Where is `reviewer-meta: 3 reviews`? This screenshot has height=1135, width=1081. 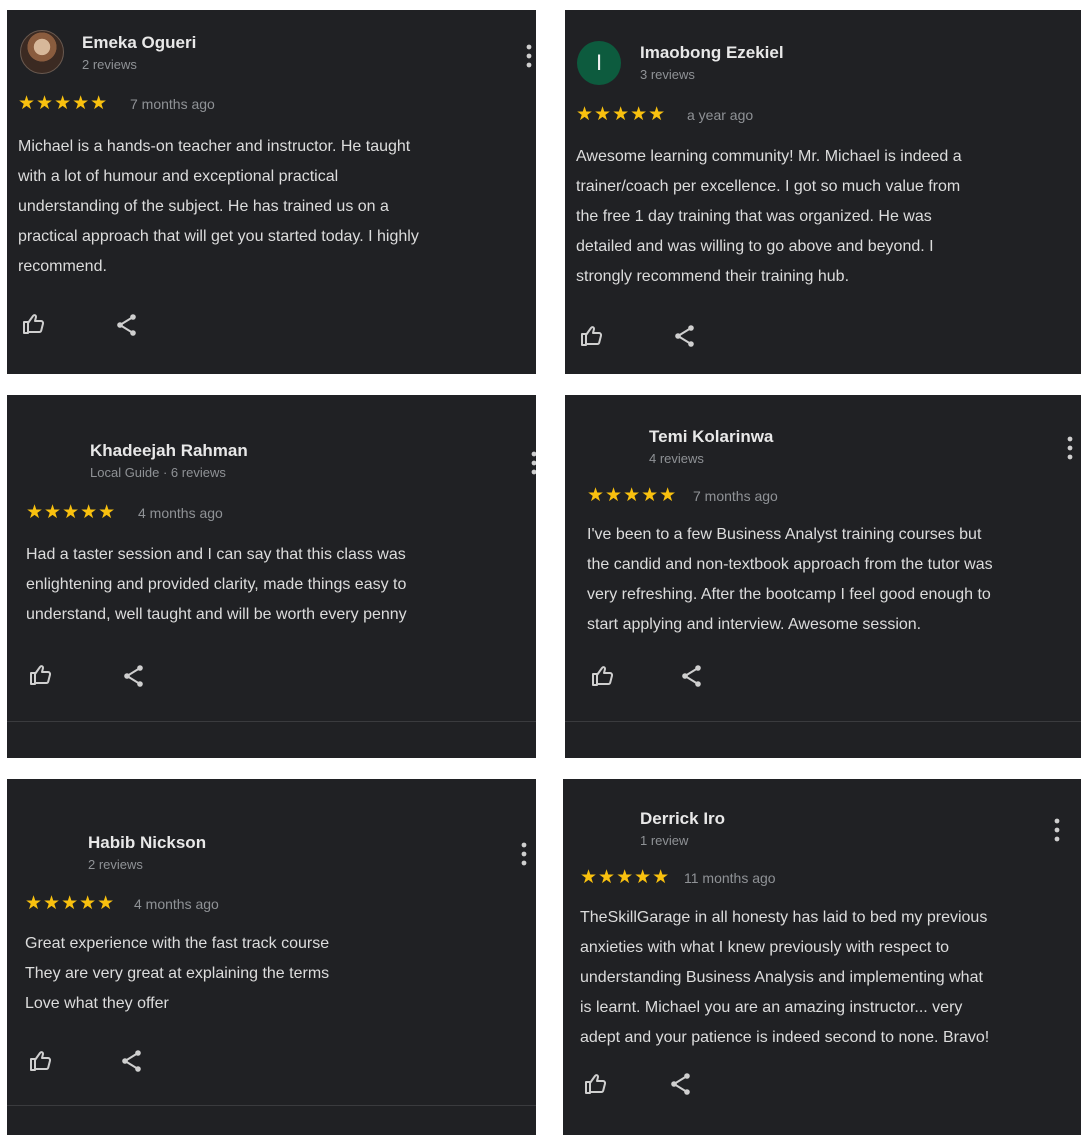
reviewer-meta: 3 reviews is located at coordinates (667, 74).